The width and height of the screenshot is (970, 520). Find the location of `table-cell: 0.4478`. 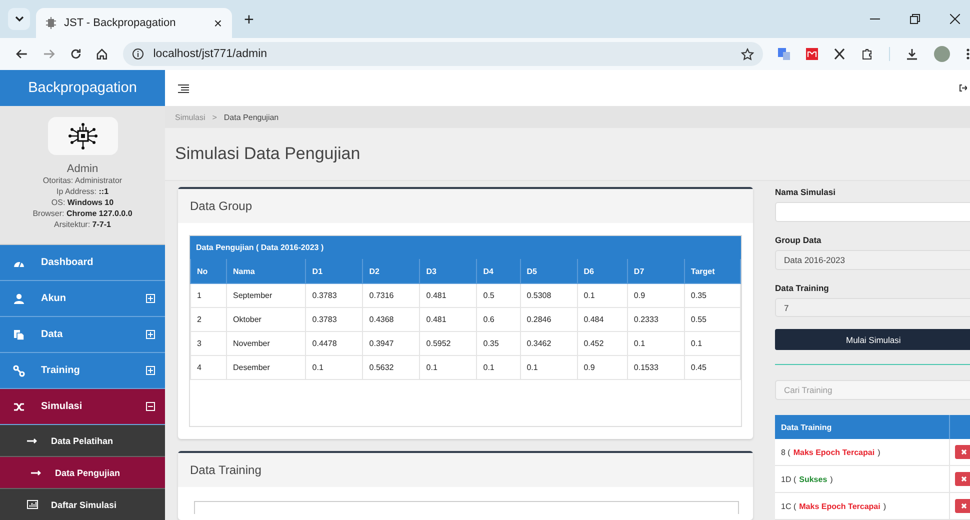

table-cell: 0.4478 is located at coordinates (334, 344).